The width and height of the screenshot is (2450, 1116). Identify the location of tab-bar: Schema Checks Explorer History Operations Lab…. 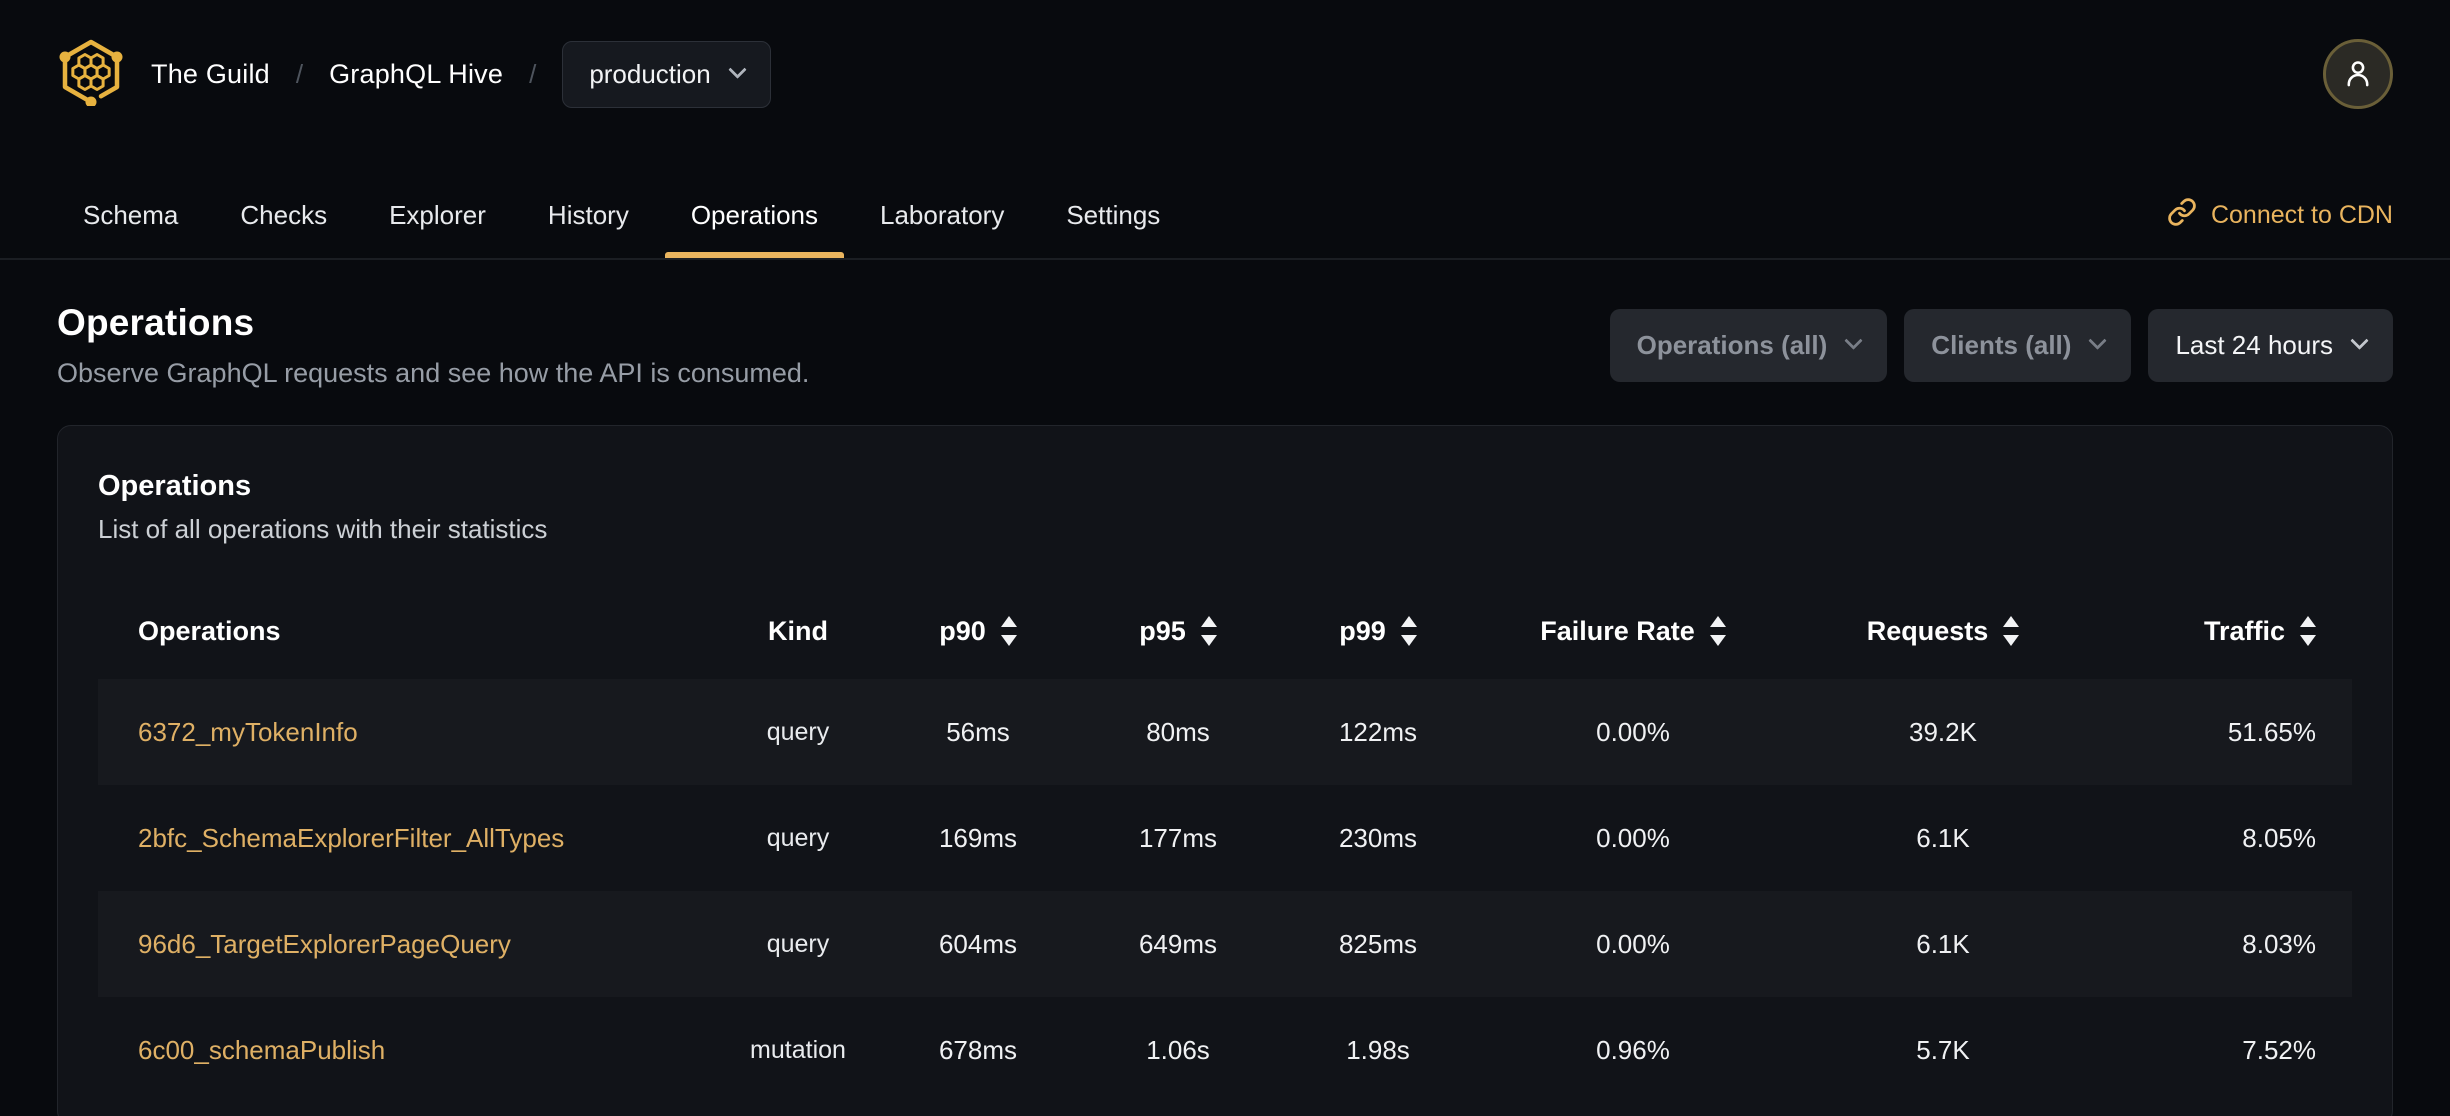
(1225, 204).